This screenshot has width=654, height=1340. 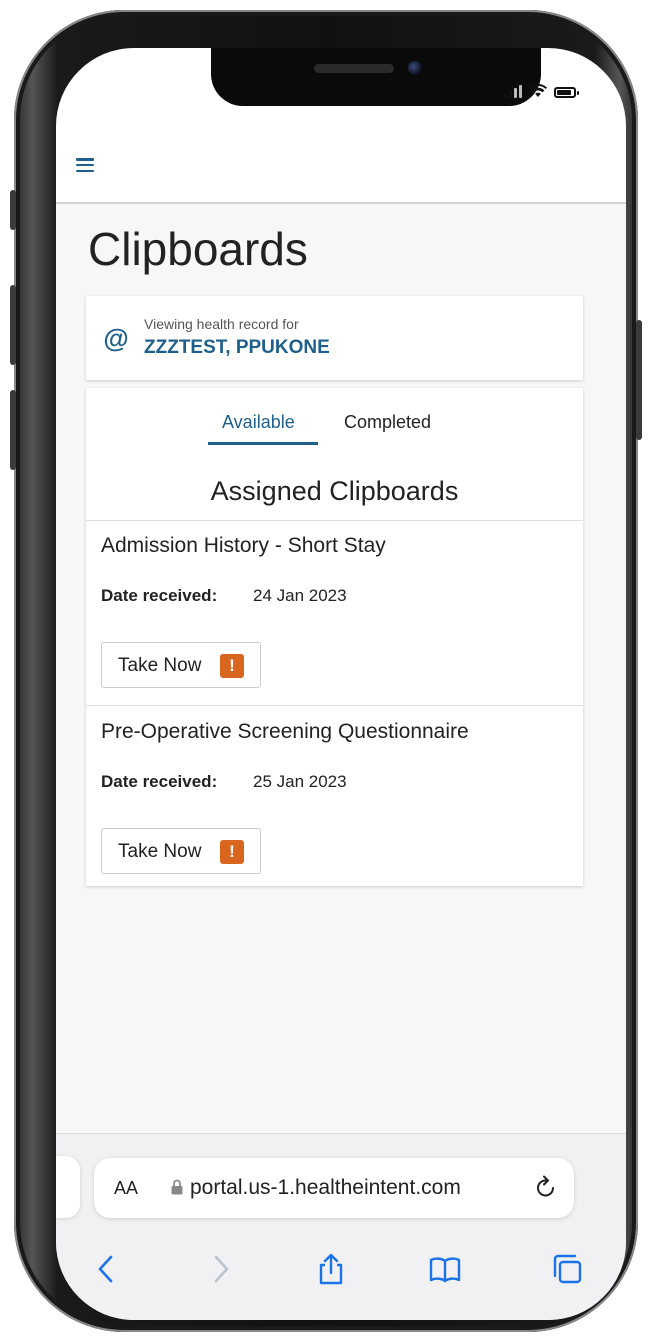 What do you see at coordinates (126, 1188) in the screenshot?
I see `text-size-button: AA` at bounding box center [126, 1188].